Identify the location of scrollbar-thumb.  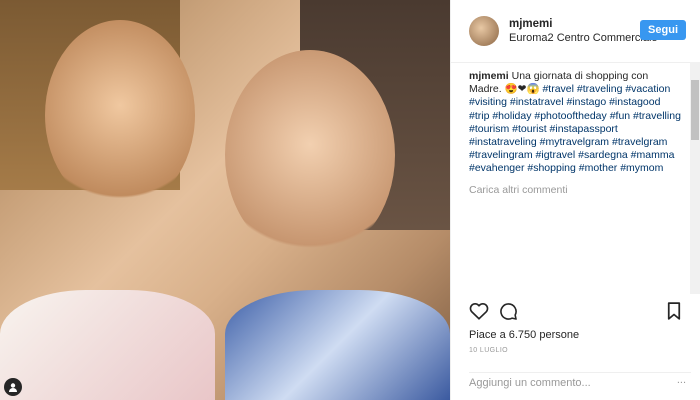
(695, 110).